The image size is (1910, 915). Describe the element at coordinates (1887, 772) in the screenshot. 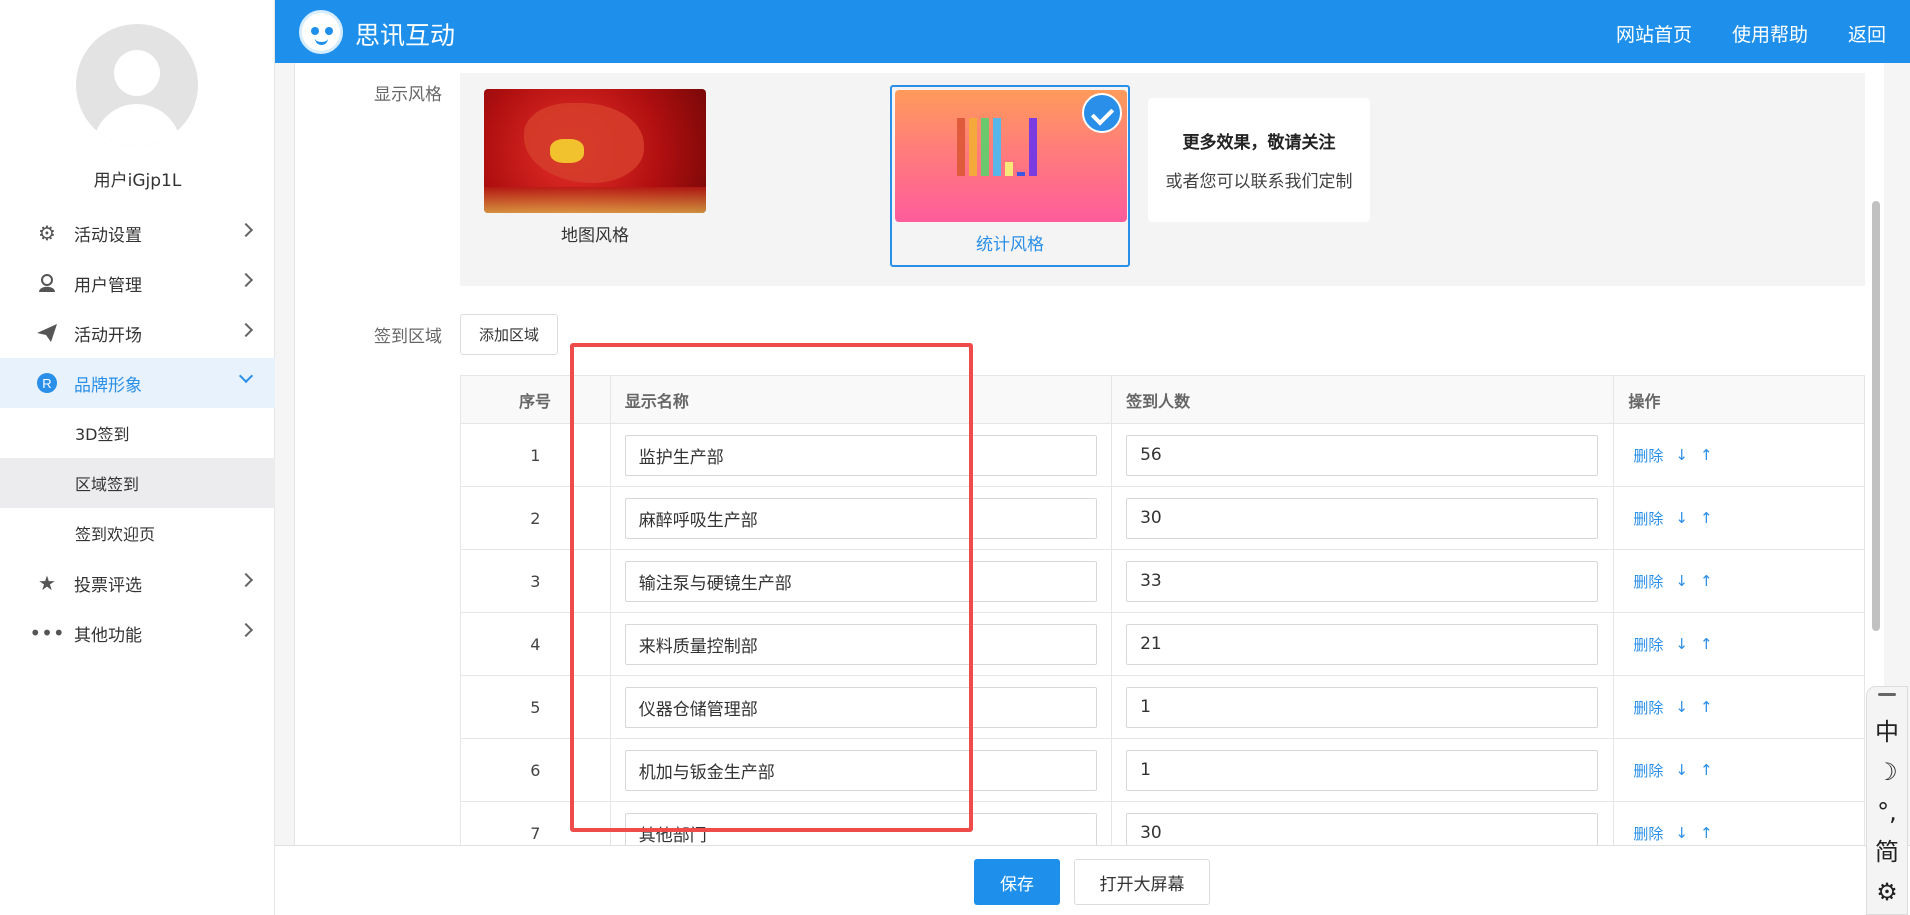

I see `ime-moon-icon: ☽` at that location.